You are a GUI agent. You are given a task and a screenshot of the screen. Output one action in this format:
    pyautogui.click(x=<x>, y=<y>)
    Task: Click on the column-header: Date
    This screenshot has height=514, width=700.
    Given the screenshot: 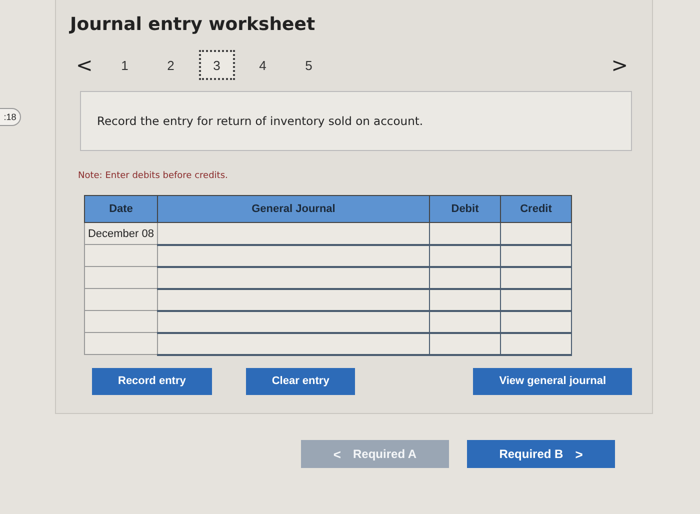 What is the action you would take?
    pyautogui.click(x=121, y=209)
    